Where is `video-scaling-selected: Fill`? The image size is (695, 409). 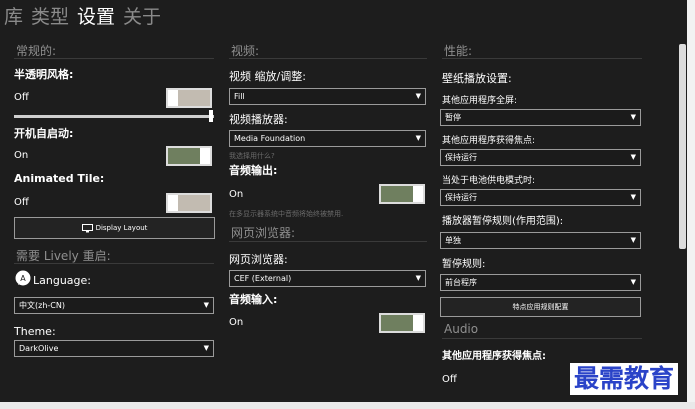
video-scaling-selected: Fill is located at coordinates (239, 96).